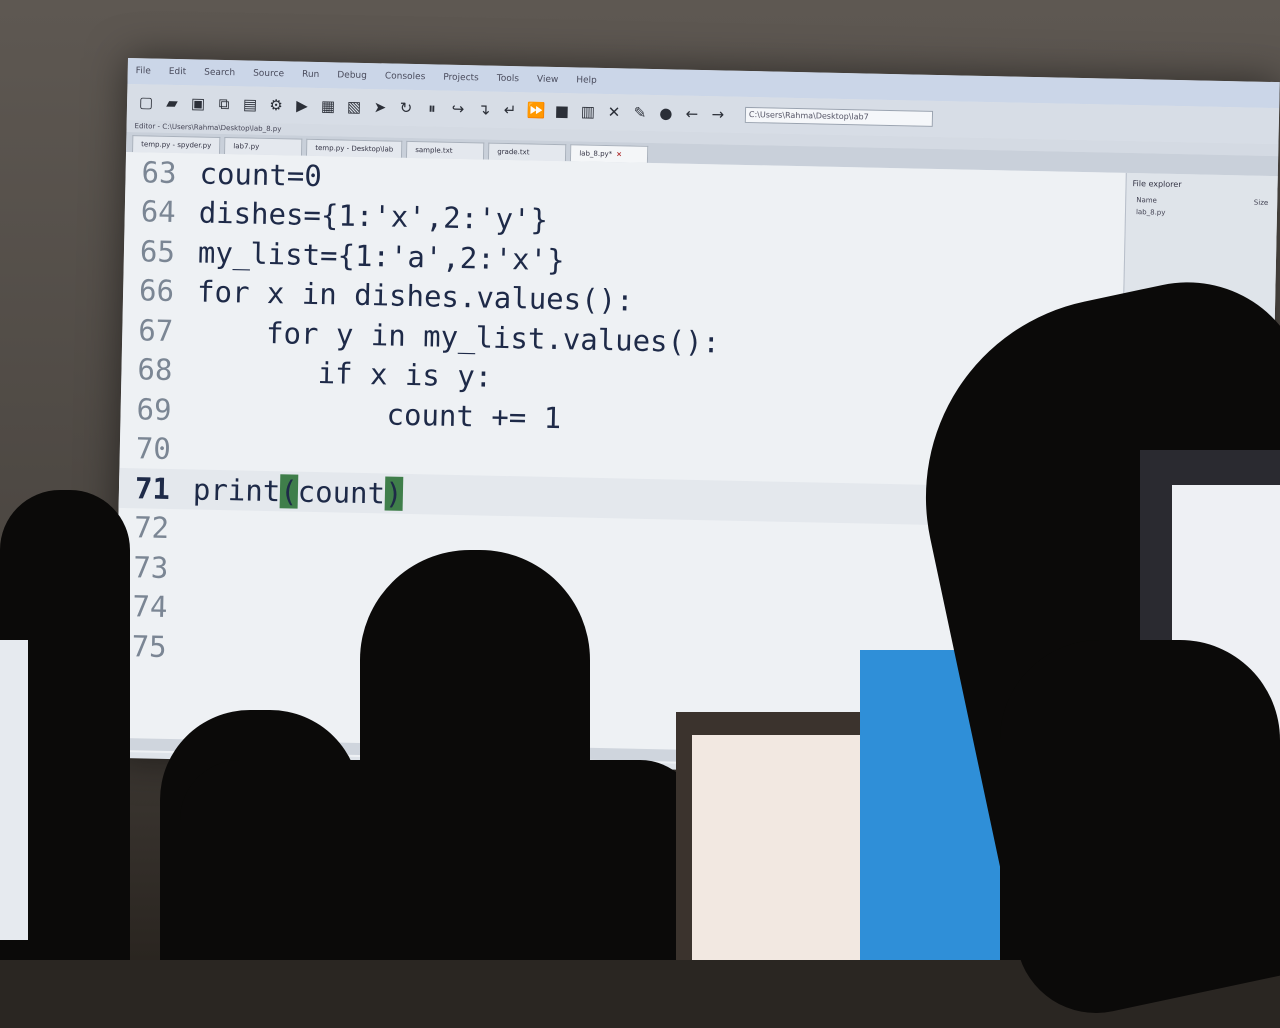  I want to click on step-return-icon: ↵, so click(510, 110).